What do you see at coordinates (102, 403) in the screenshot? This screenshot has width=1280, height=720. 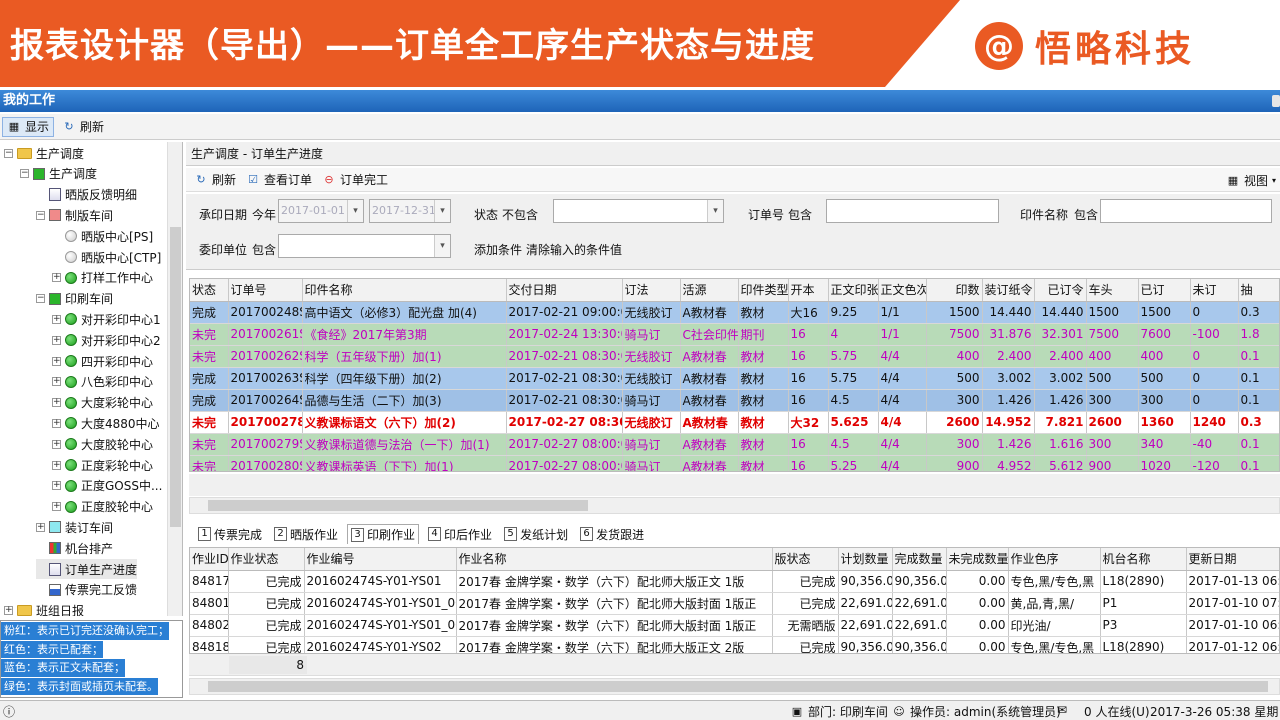 I see `tree-item: + 大度彩轮中心` at bounding box center [102, 403].